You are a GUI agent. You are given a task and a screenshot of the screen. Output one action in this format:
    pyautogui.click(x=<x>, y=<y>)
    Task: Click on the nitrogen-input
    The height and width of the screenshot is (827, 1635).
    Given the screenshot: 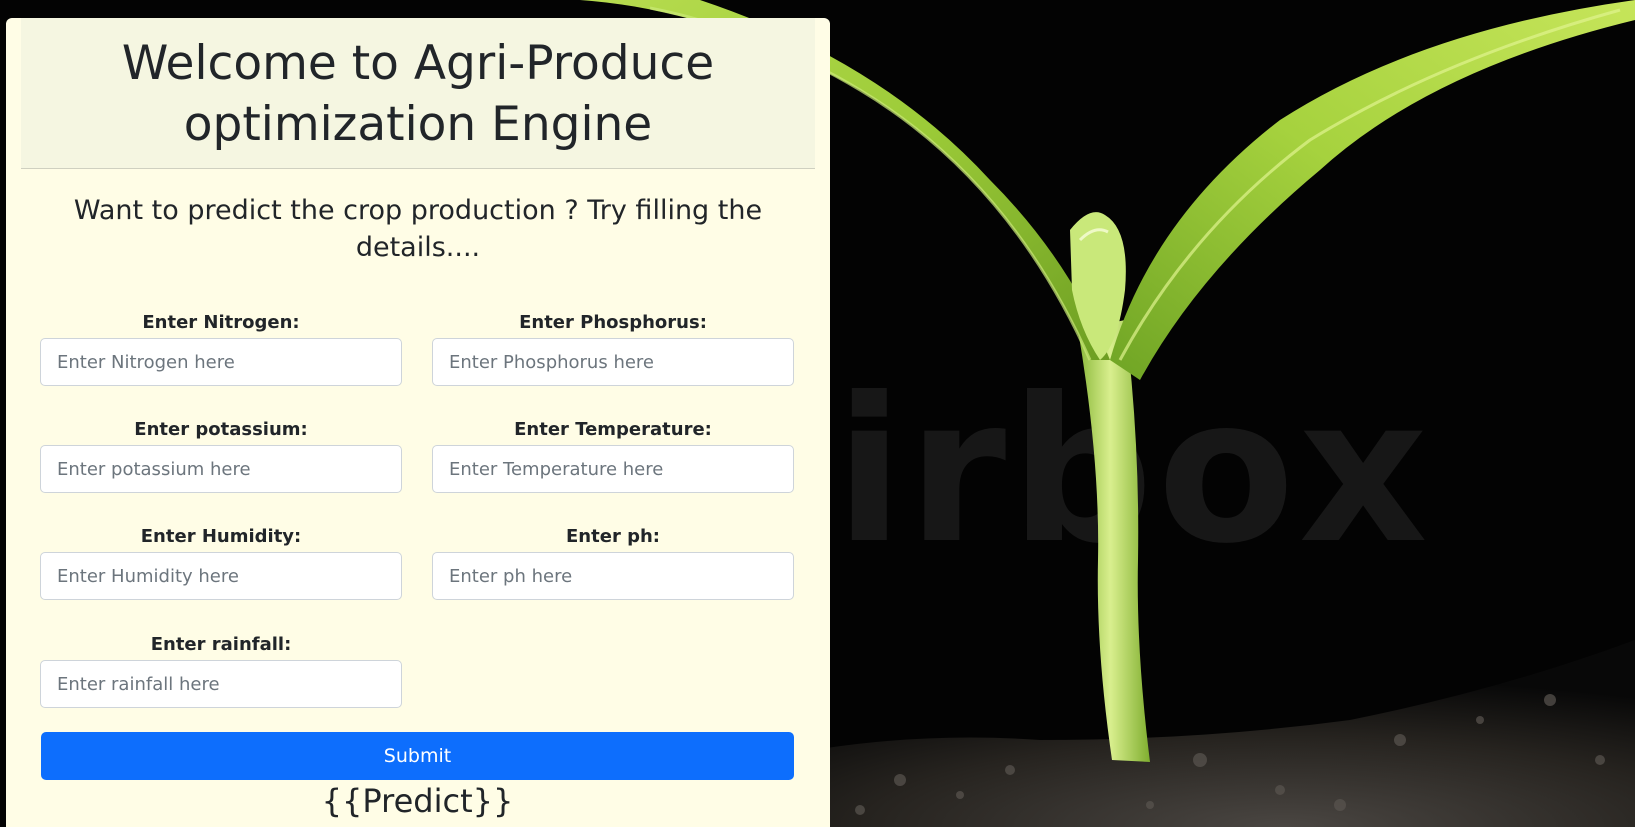 What is the action you would take?
    pyautogui.click(x=221, y=362)
    